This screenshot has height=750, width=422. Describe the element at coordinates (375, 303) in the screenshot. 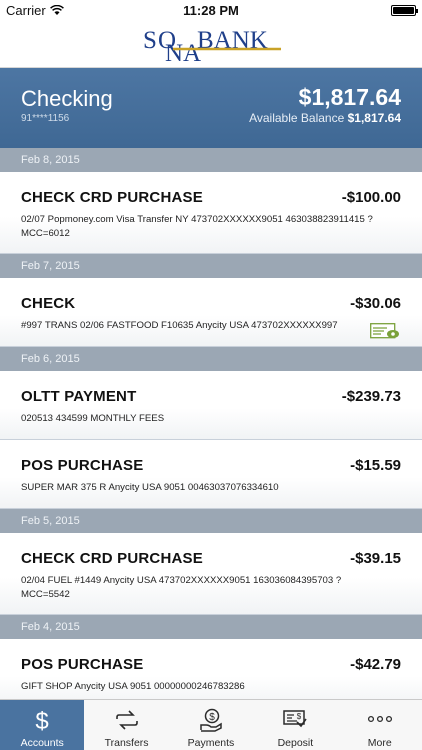

I see `transaction-amount: -$30.06` at that location.